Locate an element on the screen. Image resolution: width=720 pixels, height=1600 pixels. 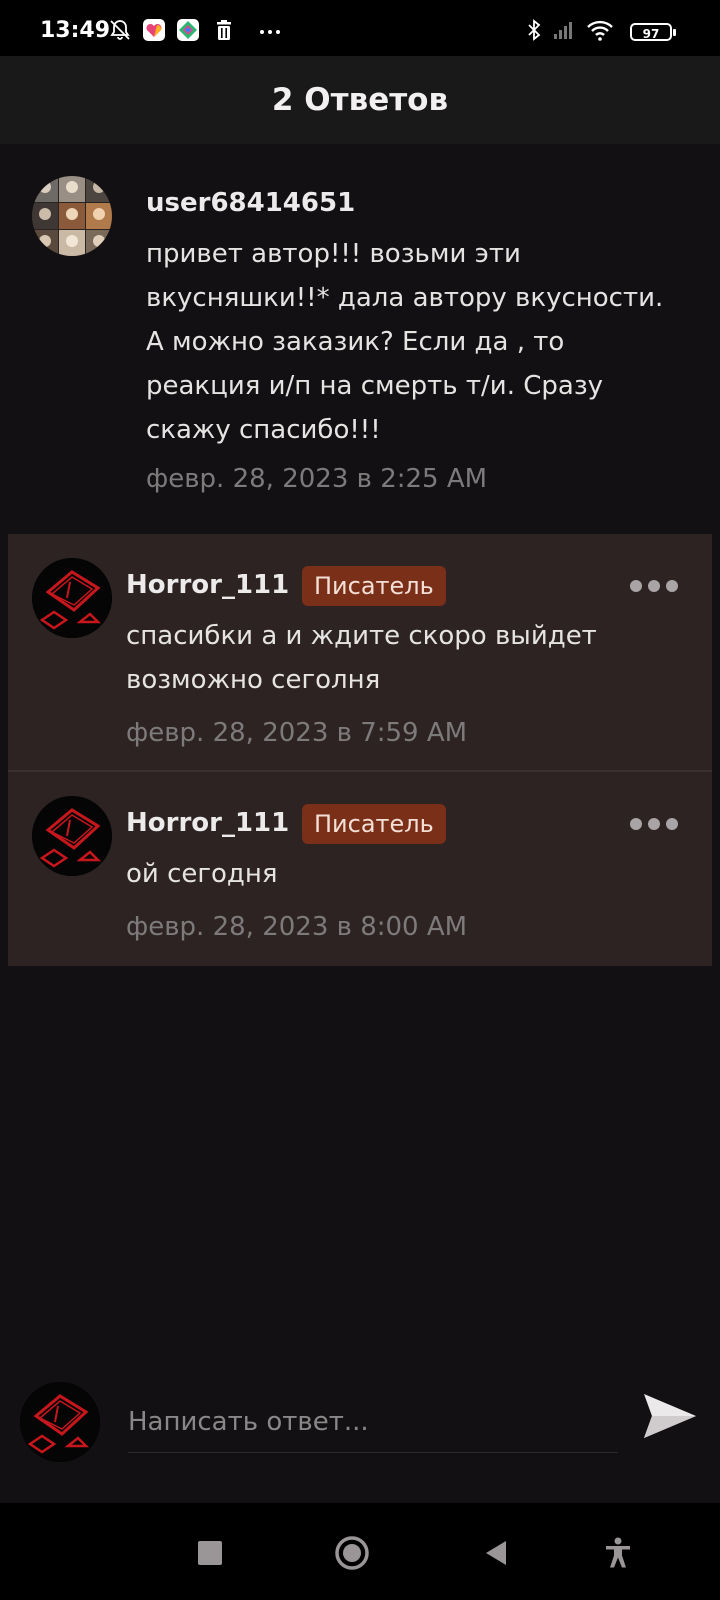
comment-timestamp: февр. 28, 2023 в 2:25 AM is located at coordinates (317, 479).